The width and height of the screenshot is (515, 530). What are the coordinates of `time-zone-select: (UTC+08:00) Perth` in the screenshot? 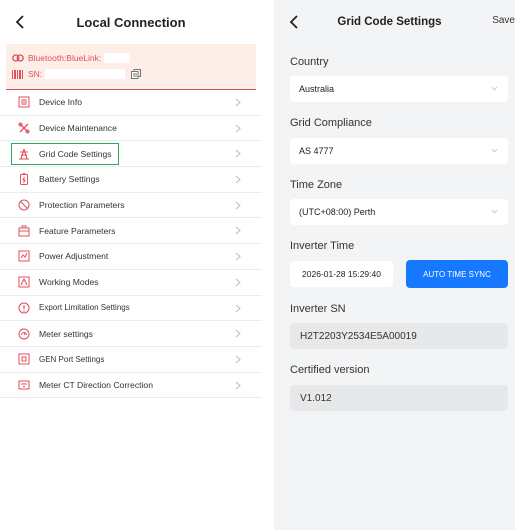 It's located at (399, 212).